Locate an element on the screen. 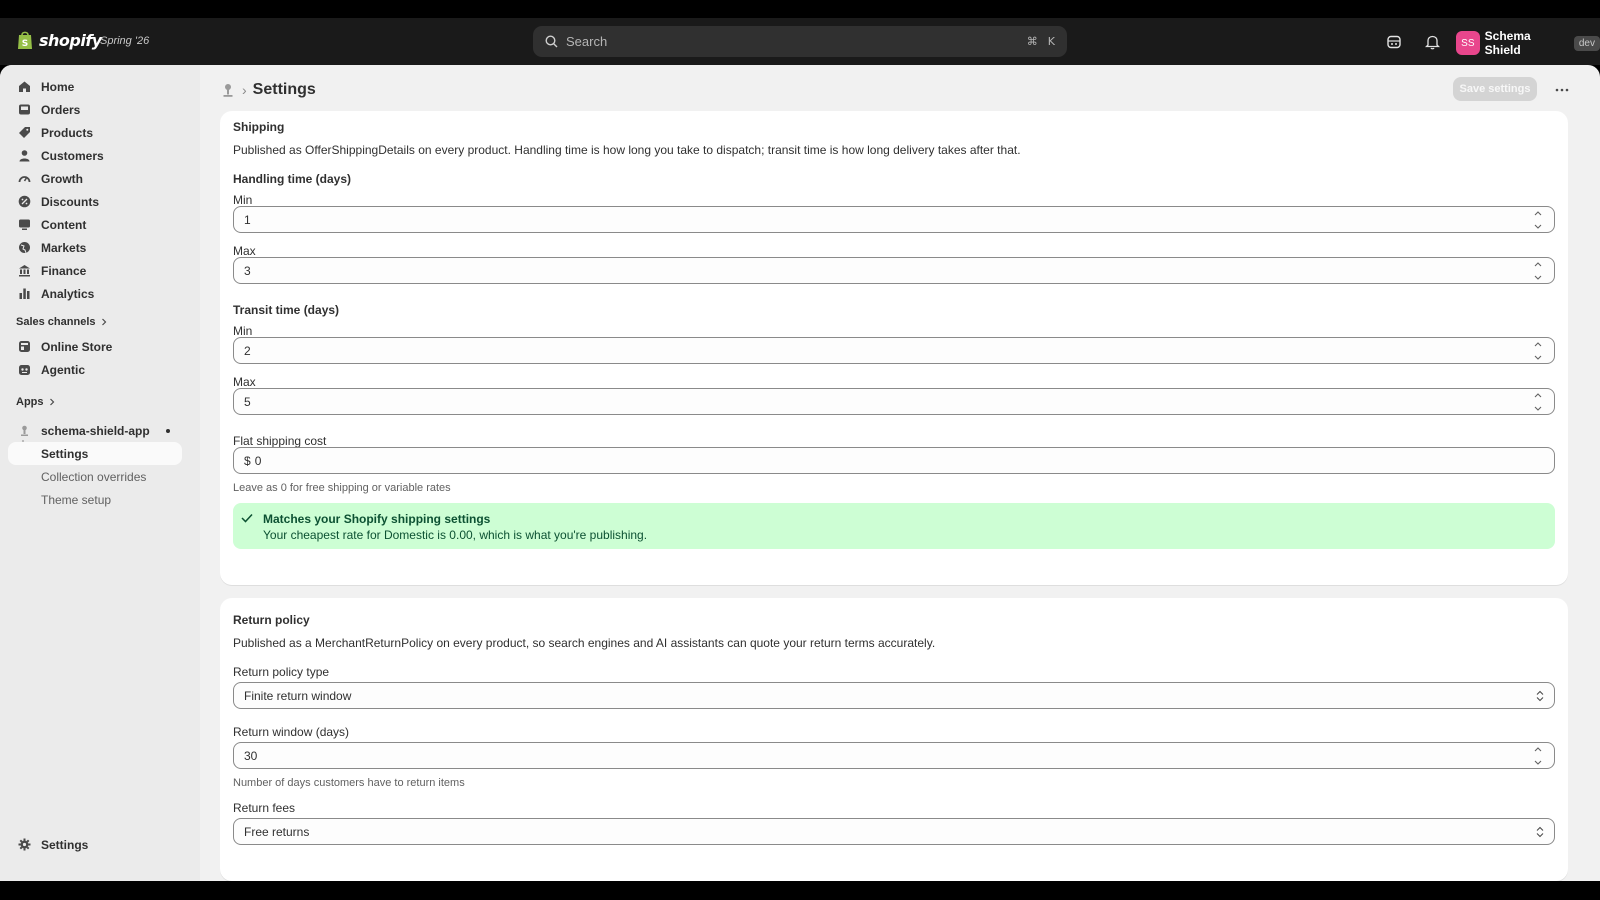  sidebar-subitem-label: Settings is located at coordinates (65, 453).